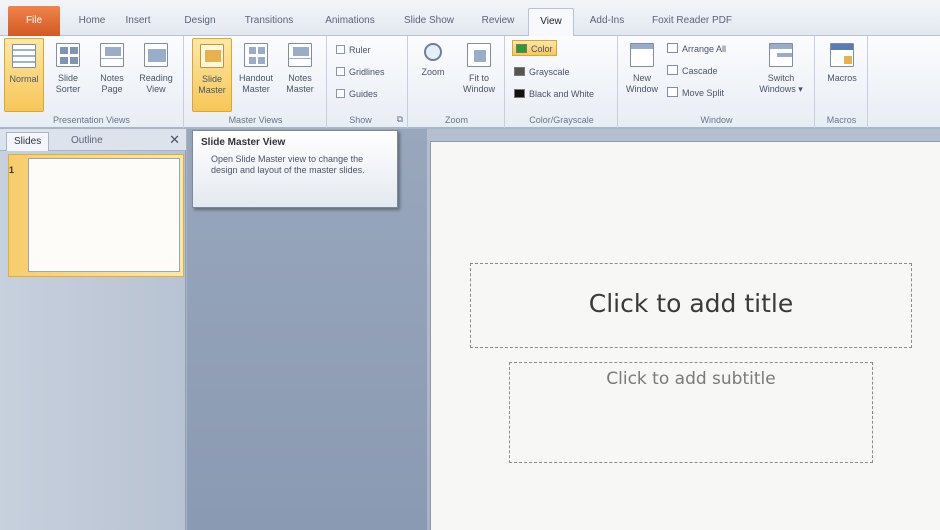  I want to click on tab-design: Design, so click(200, 21).